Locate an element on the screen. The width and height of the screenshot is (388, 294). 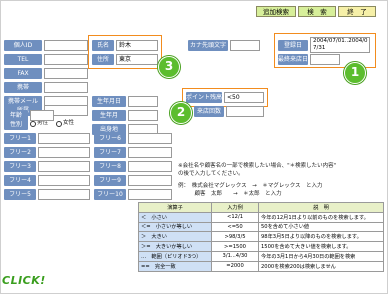
search-button: 検 索 is located at coordinates (317, 11).